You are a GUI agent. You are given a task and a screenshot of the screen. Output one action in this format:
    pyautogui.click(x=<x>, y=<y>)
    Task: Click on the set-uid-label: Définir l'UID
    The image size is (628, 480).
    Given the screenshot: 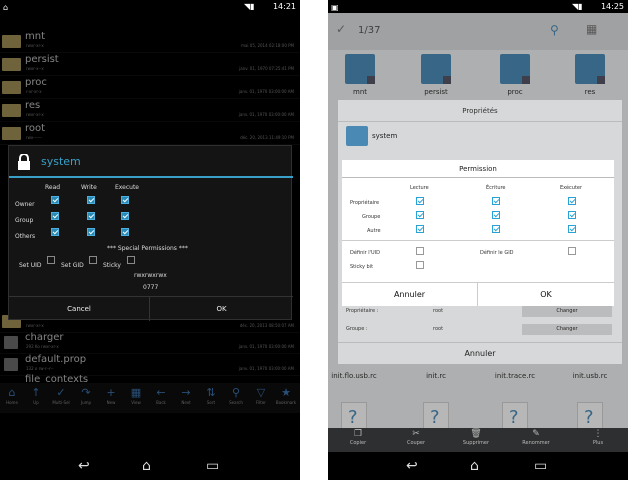 What is the action you would take?
    pyautogui.click(x=365, y=253)
    